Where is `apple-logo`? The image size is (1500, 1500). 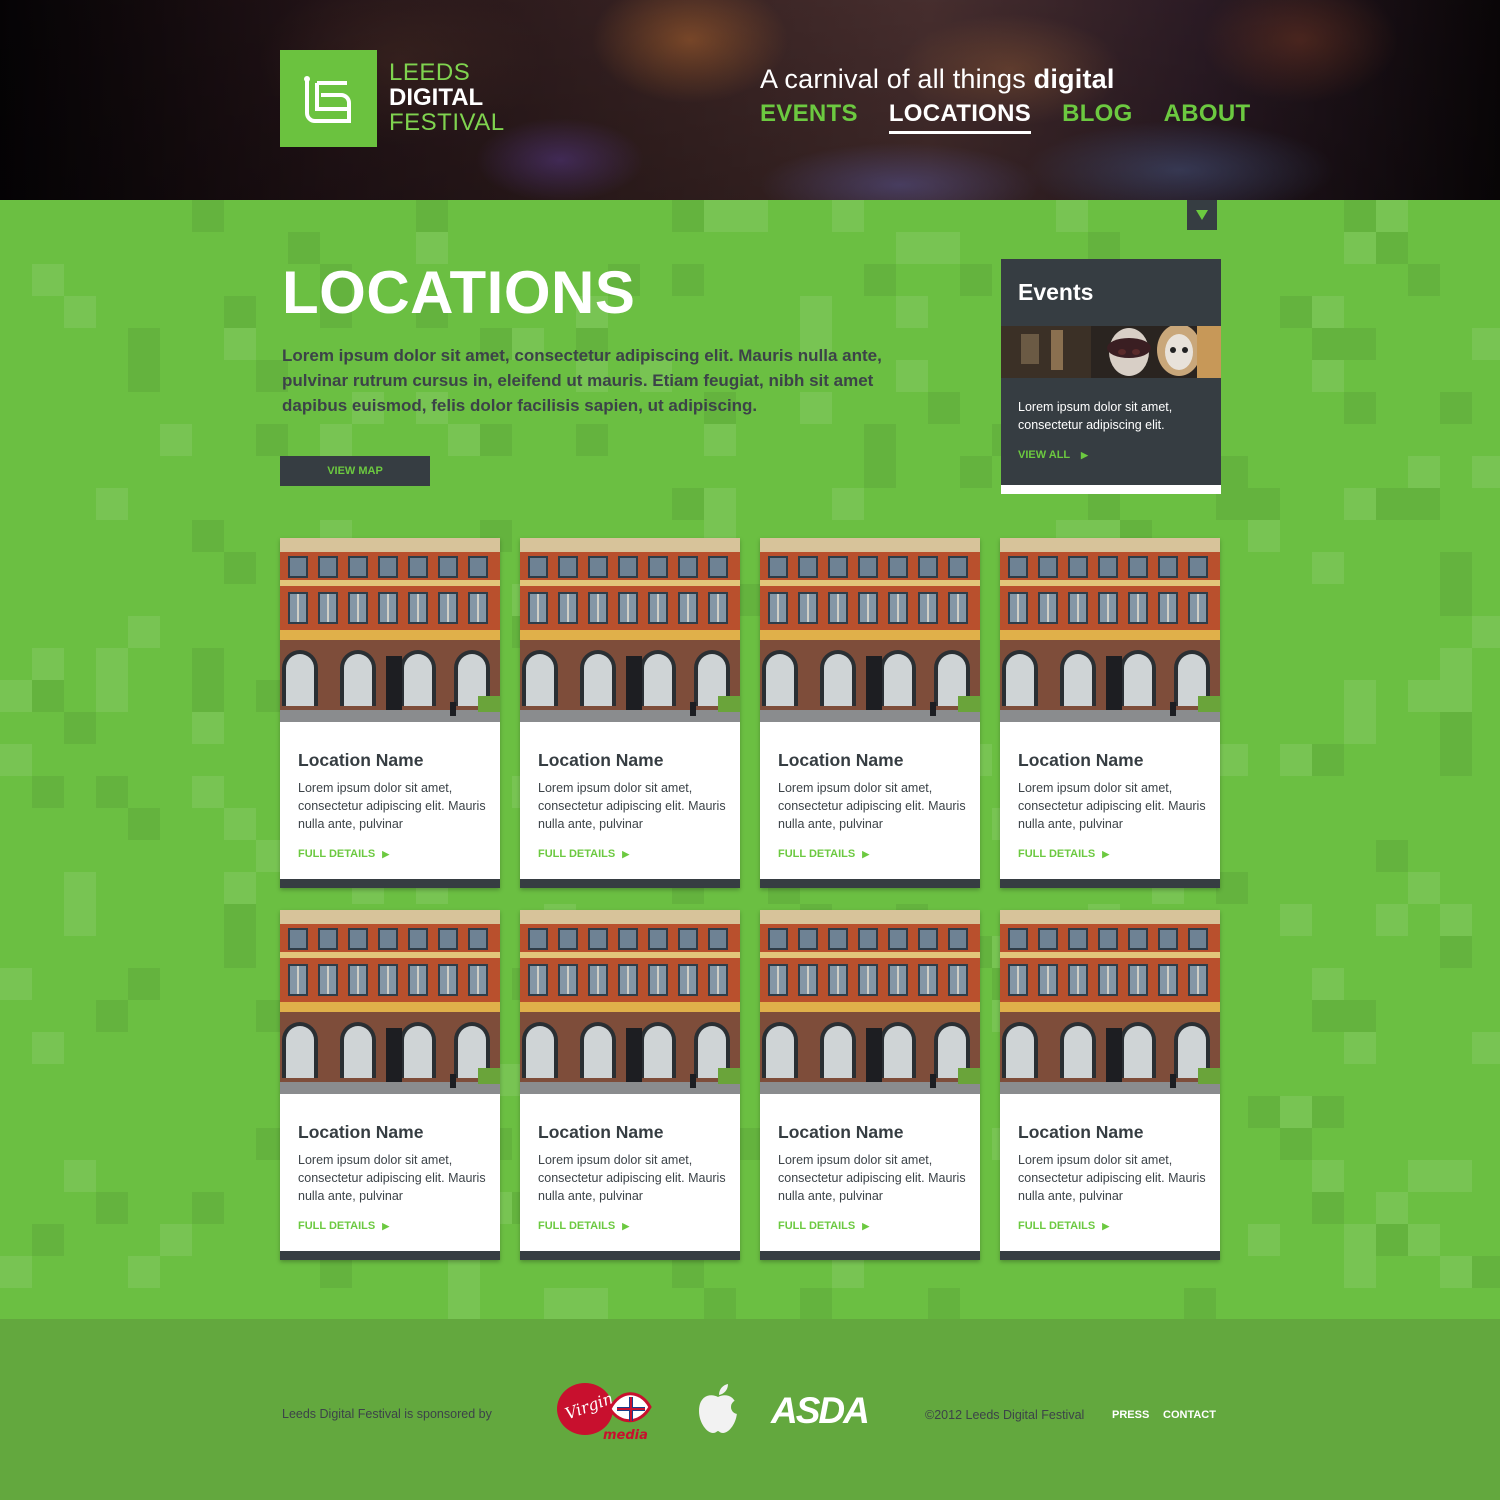 apple-logo is located at coordinates (720, 1411).